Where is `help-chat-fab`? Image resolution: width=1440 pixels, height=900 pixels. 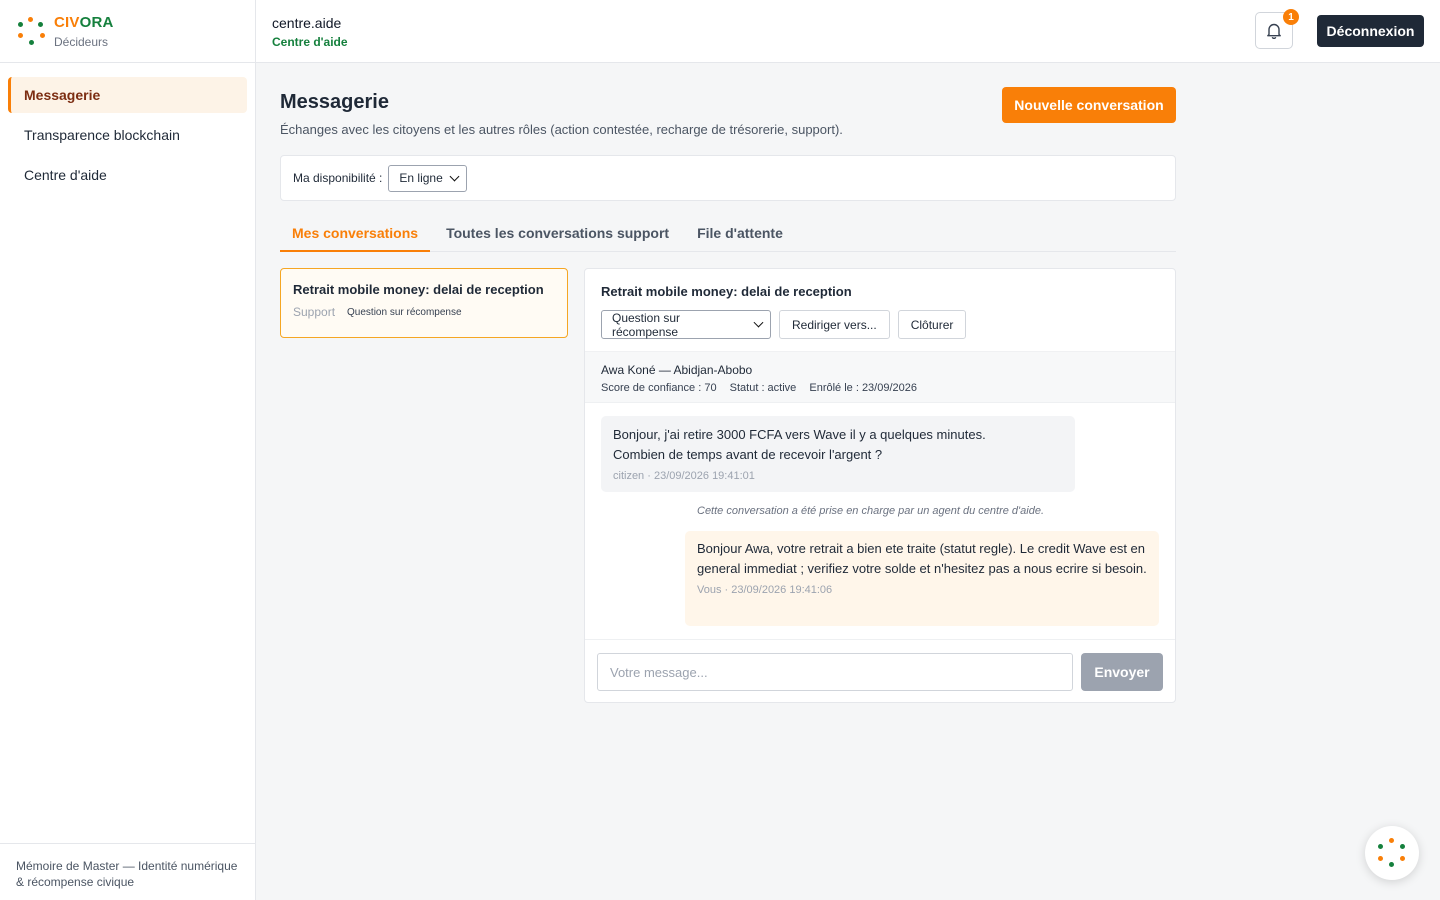
help-chat-fab is located at coordinates (1392, 853).